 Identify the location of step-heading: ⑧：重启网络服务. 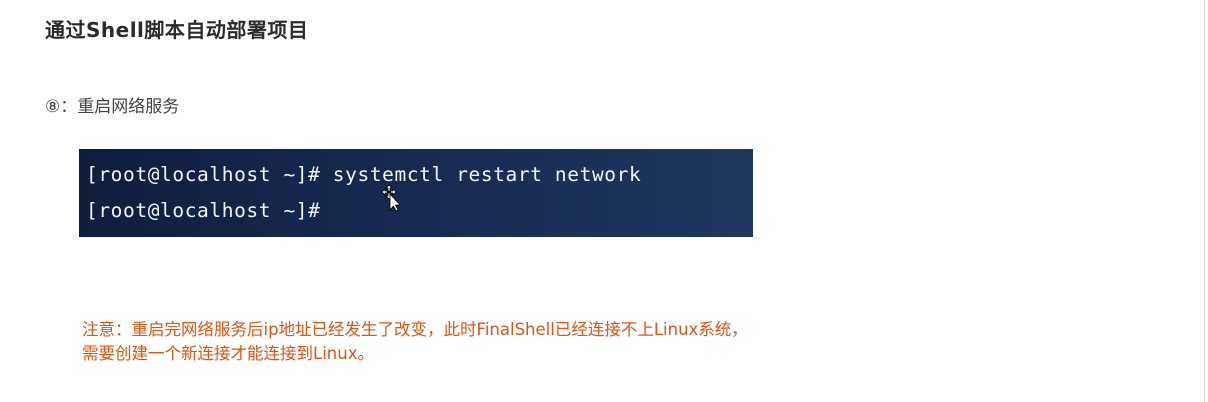
(112, 107).